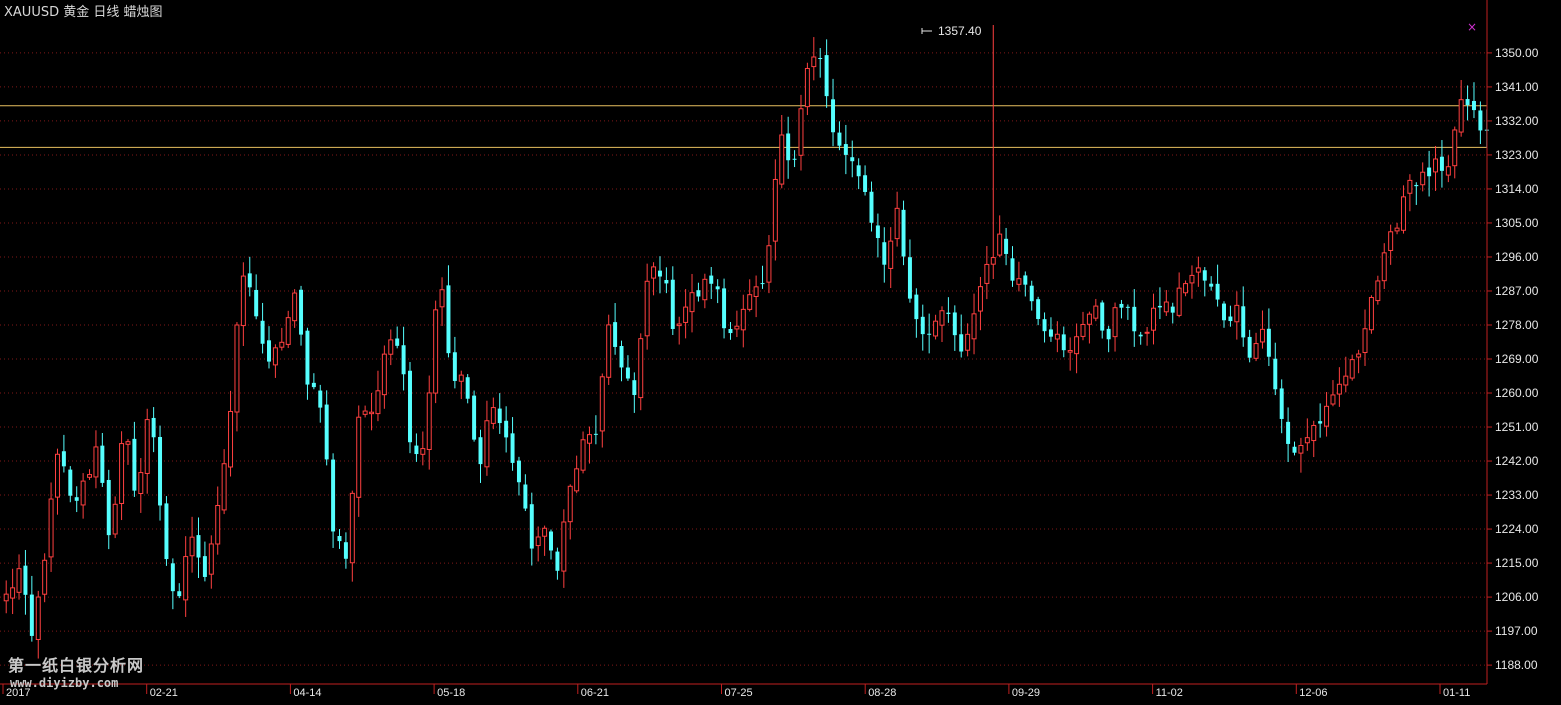 The height and width of the screenshot is (705, 1561). Describe the element at coordinates (143, 12) in the screenshot. I see `chart-kind-label: 蜡烛图` at that location.